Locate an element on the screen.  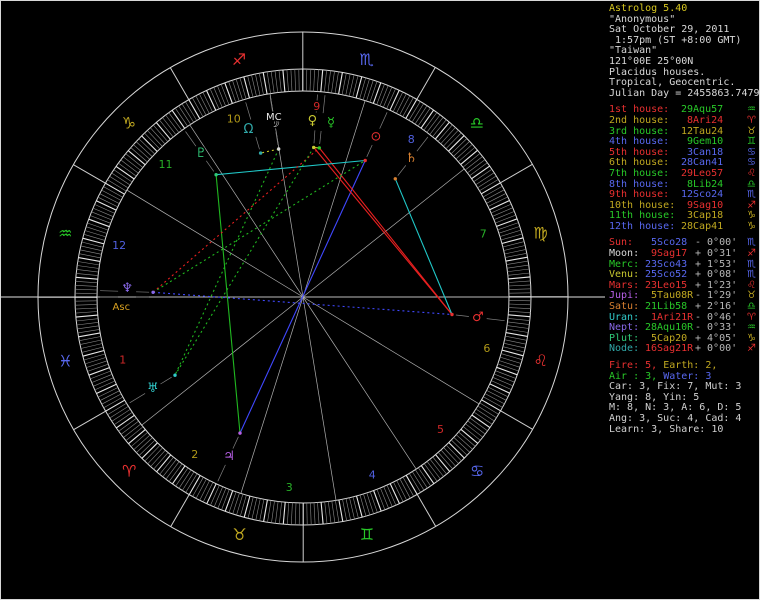
svg-text: 10 is located at coordinates (234, 119).